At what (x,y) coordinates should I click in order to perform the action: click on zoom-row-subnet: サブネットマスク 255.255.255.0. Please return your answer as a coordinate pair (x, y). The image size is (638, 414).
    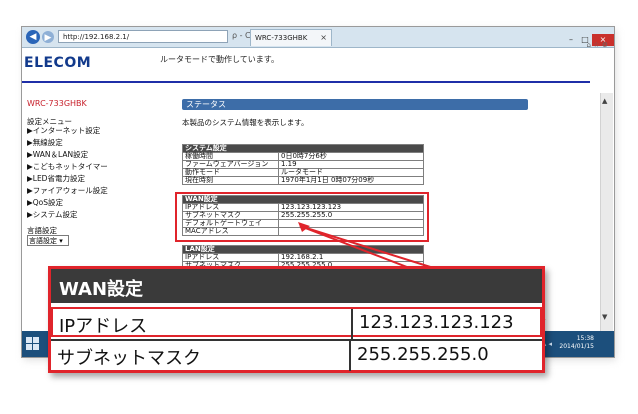
    Looking at the image, I should click on (296, 355).